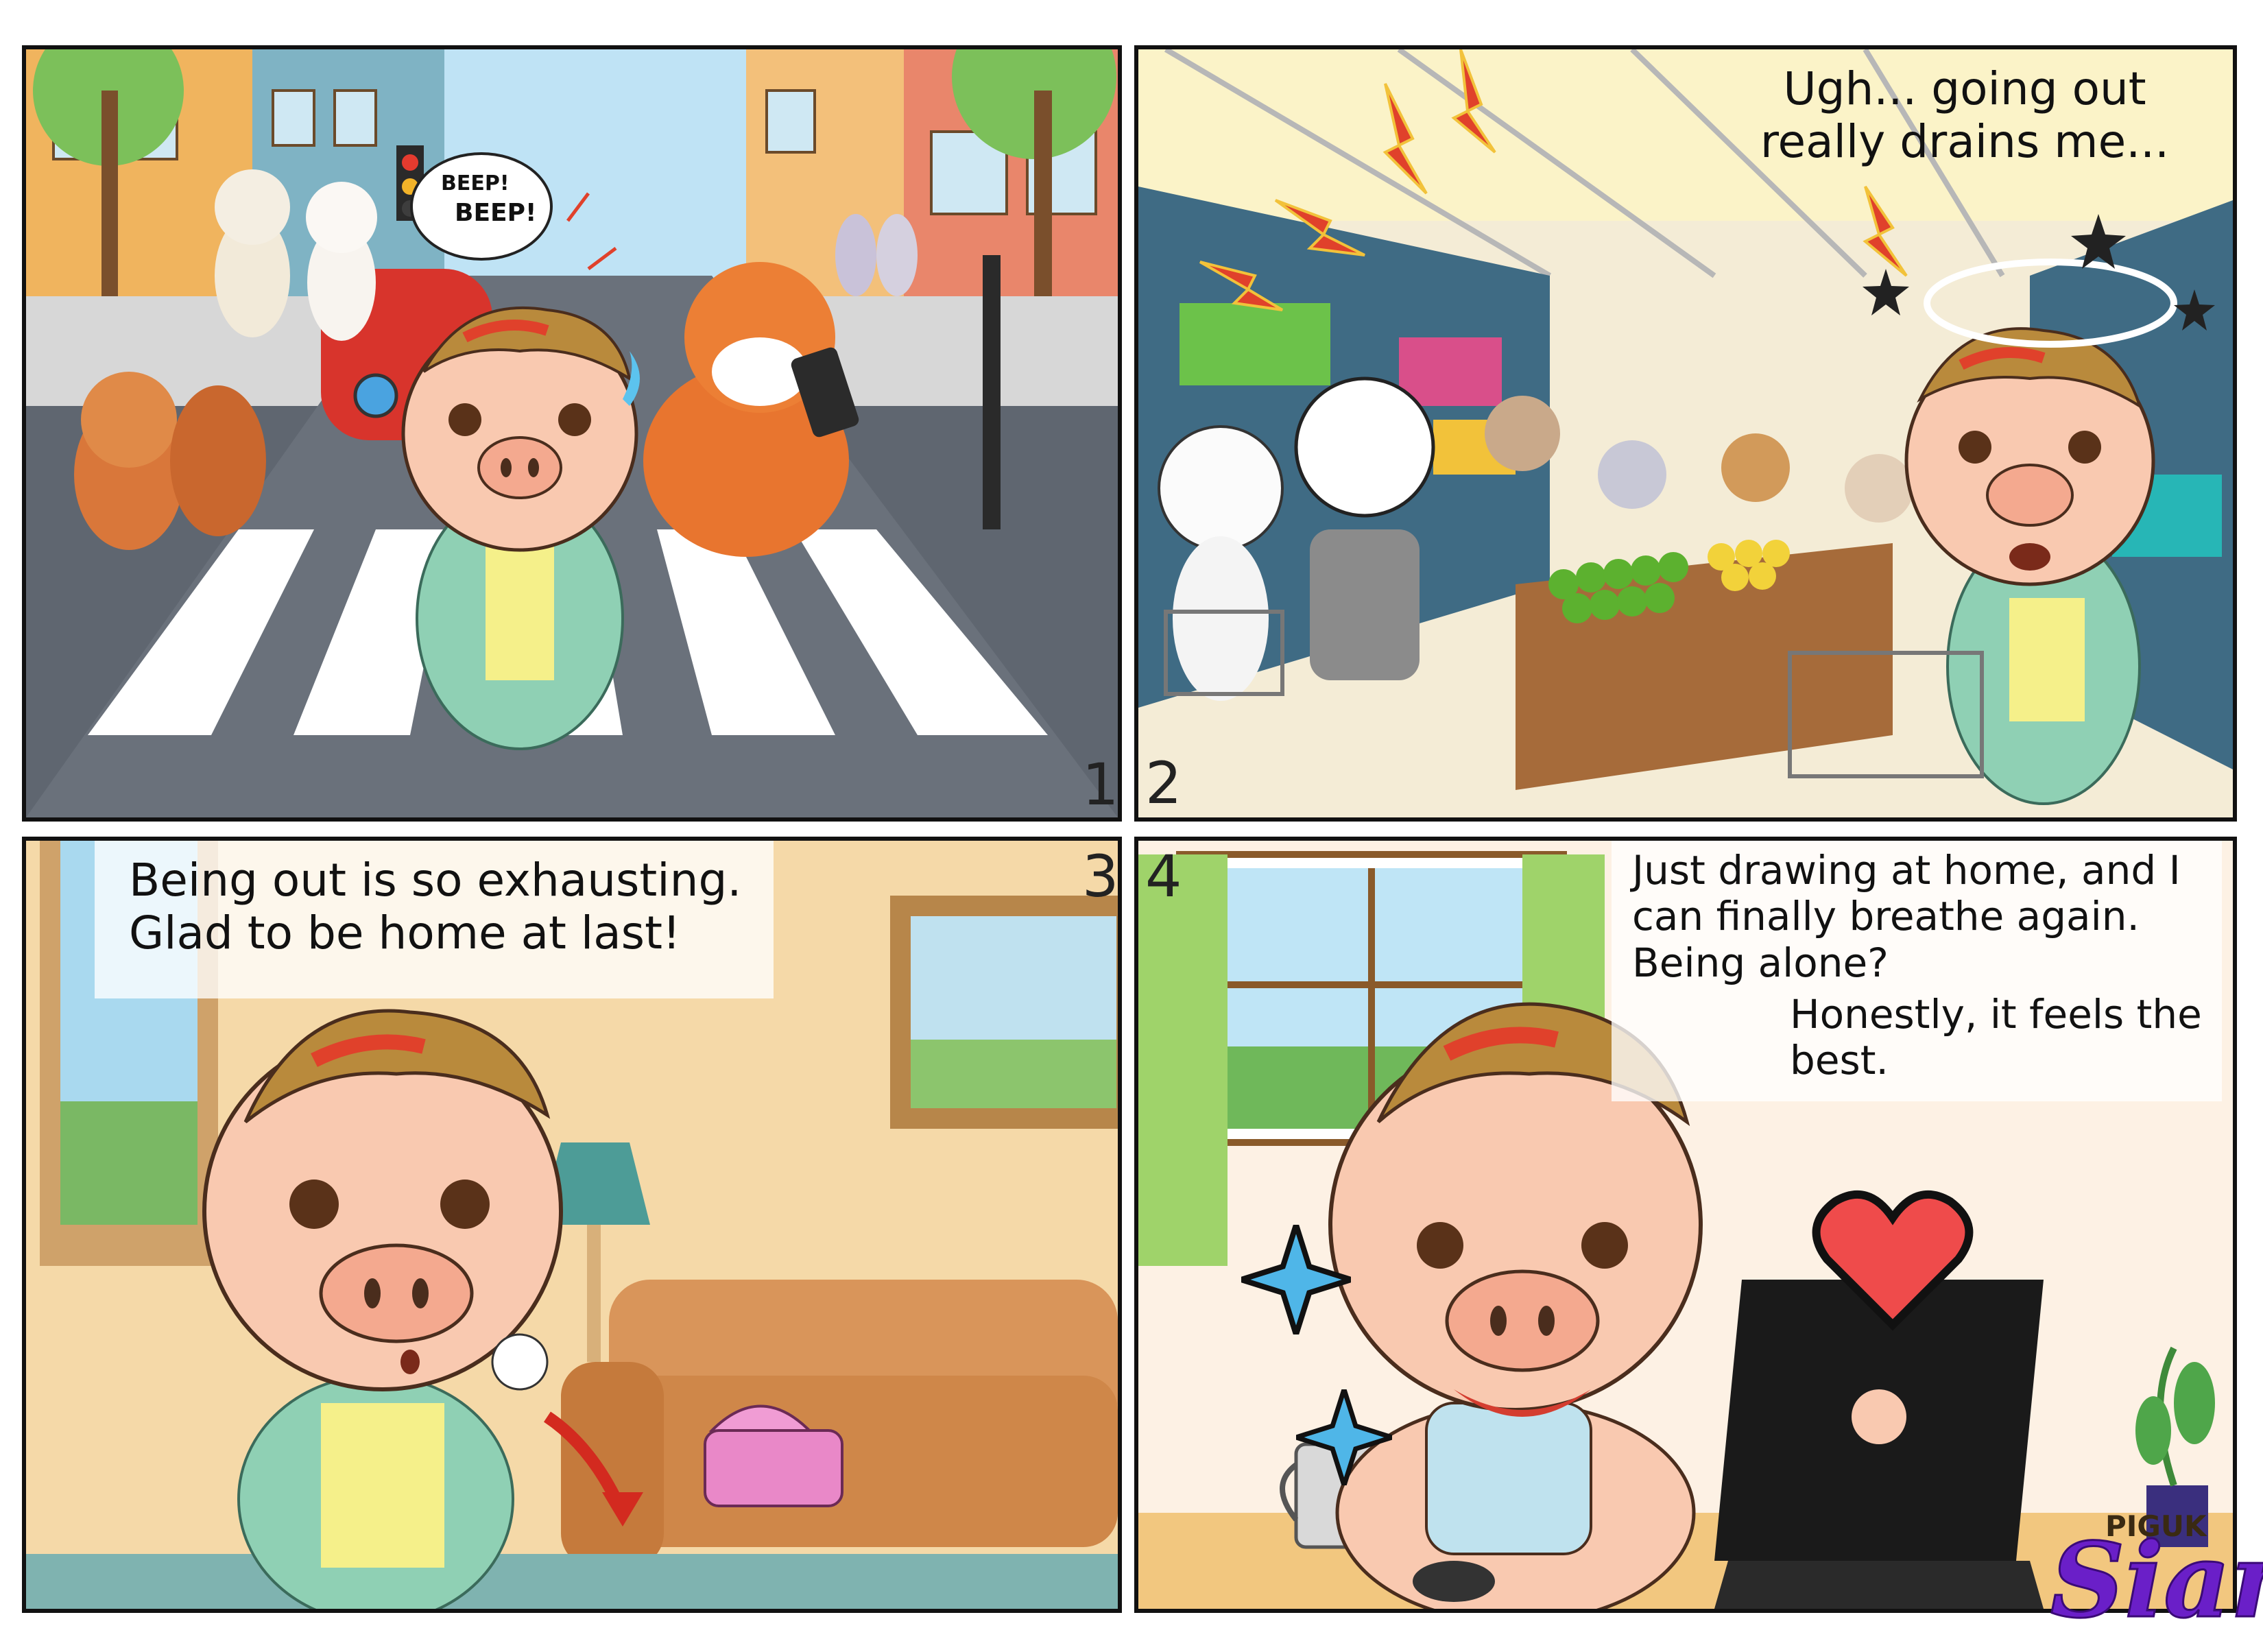  Describe the element at coordinates (1893, 1260) in the screenshot. I see `heart-icon` at that location.